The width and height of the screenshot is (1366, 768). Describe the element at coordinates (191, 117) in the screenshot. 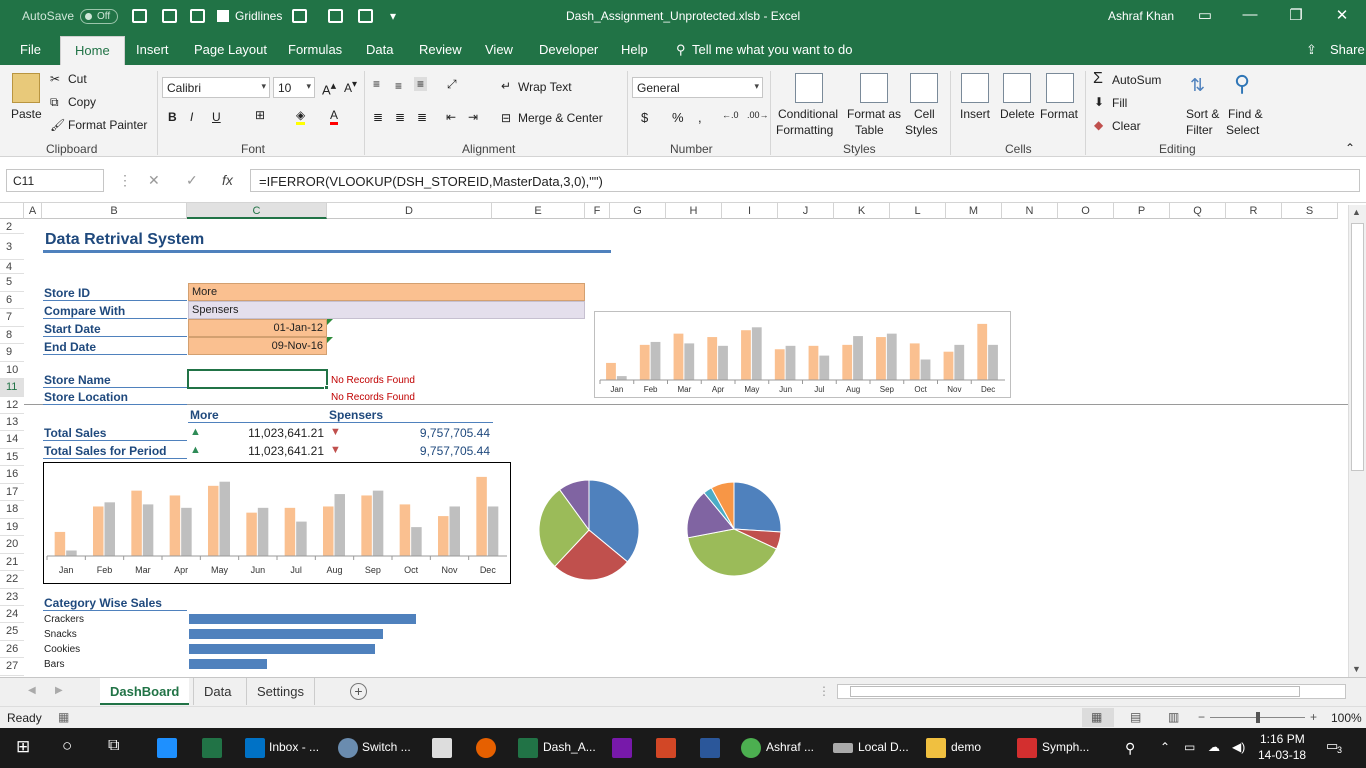

I see `italic-icon: I` at that location.